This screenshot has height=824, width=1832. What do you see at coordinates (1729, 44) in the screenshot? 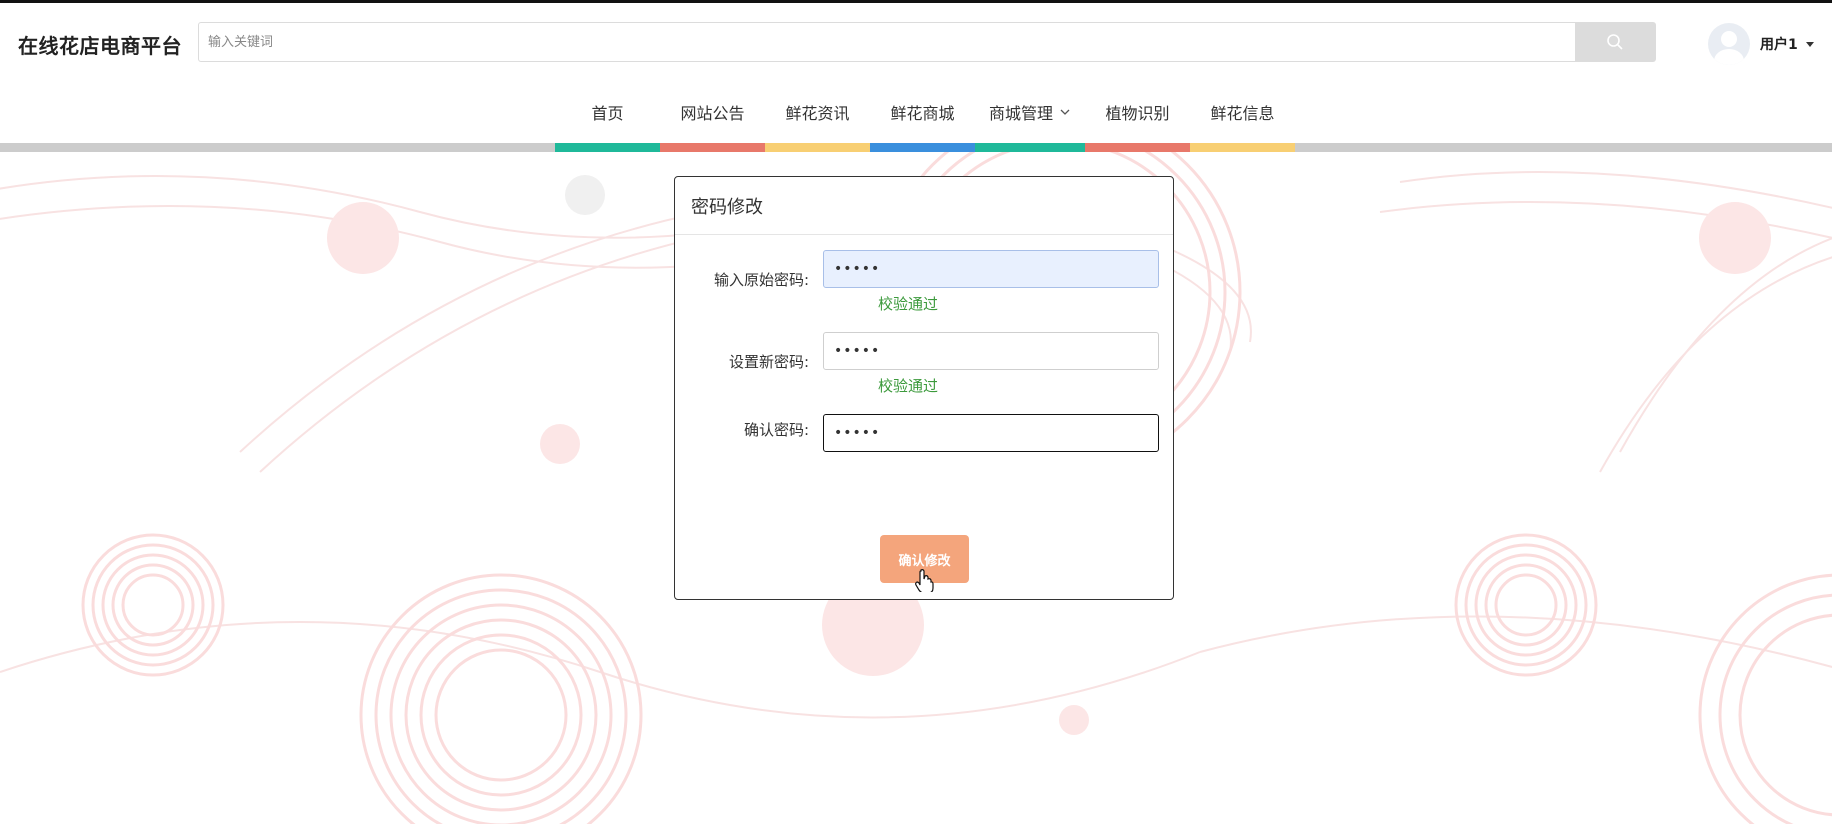
I see `avatar` at bounding box center [1729, 44].